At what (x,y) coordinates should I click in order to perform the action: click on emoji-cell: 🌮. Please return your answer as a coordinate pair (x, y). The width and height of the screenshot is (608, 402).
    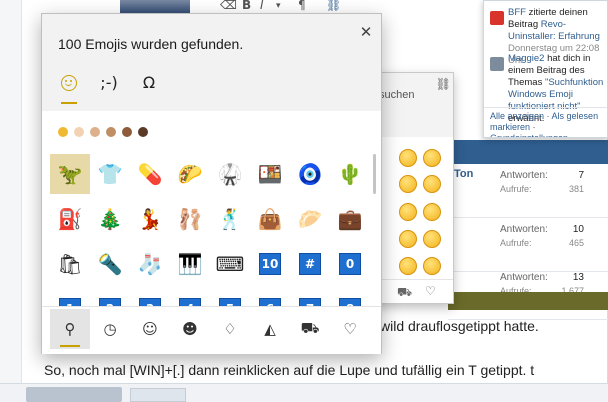
    Looking at the image, I should click on (190, 174).